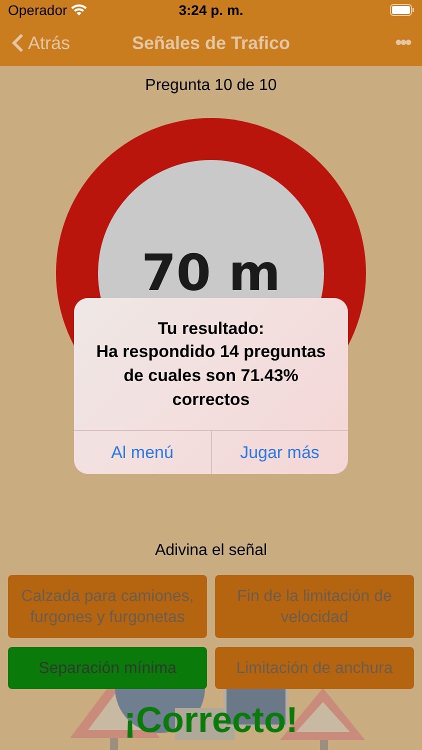 This screenshot has width=422, height=750. What do you see at coordinates (107, 606) in the screenshot?
I see `answer-button: Calzada para camiones, furgones y furgonetas` at bounding box center [107, 606].